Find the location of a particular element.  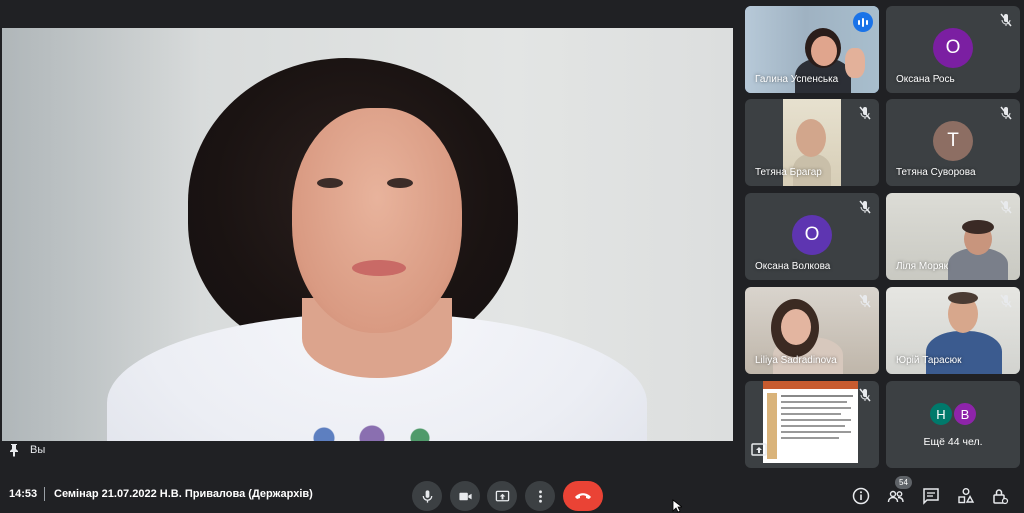

more-options-button is located at coordinates (540, 496).